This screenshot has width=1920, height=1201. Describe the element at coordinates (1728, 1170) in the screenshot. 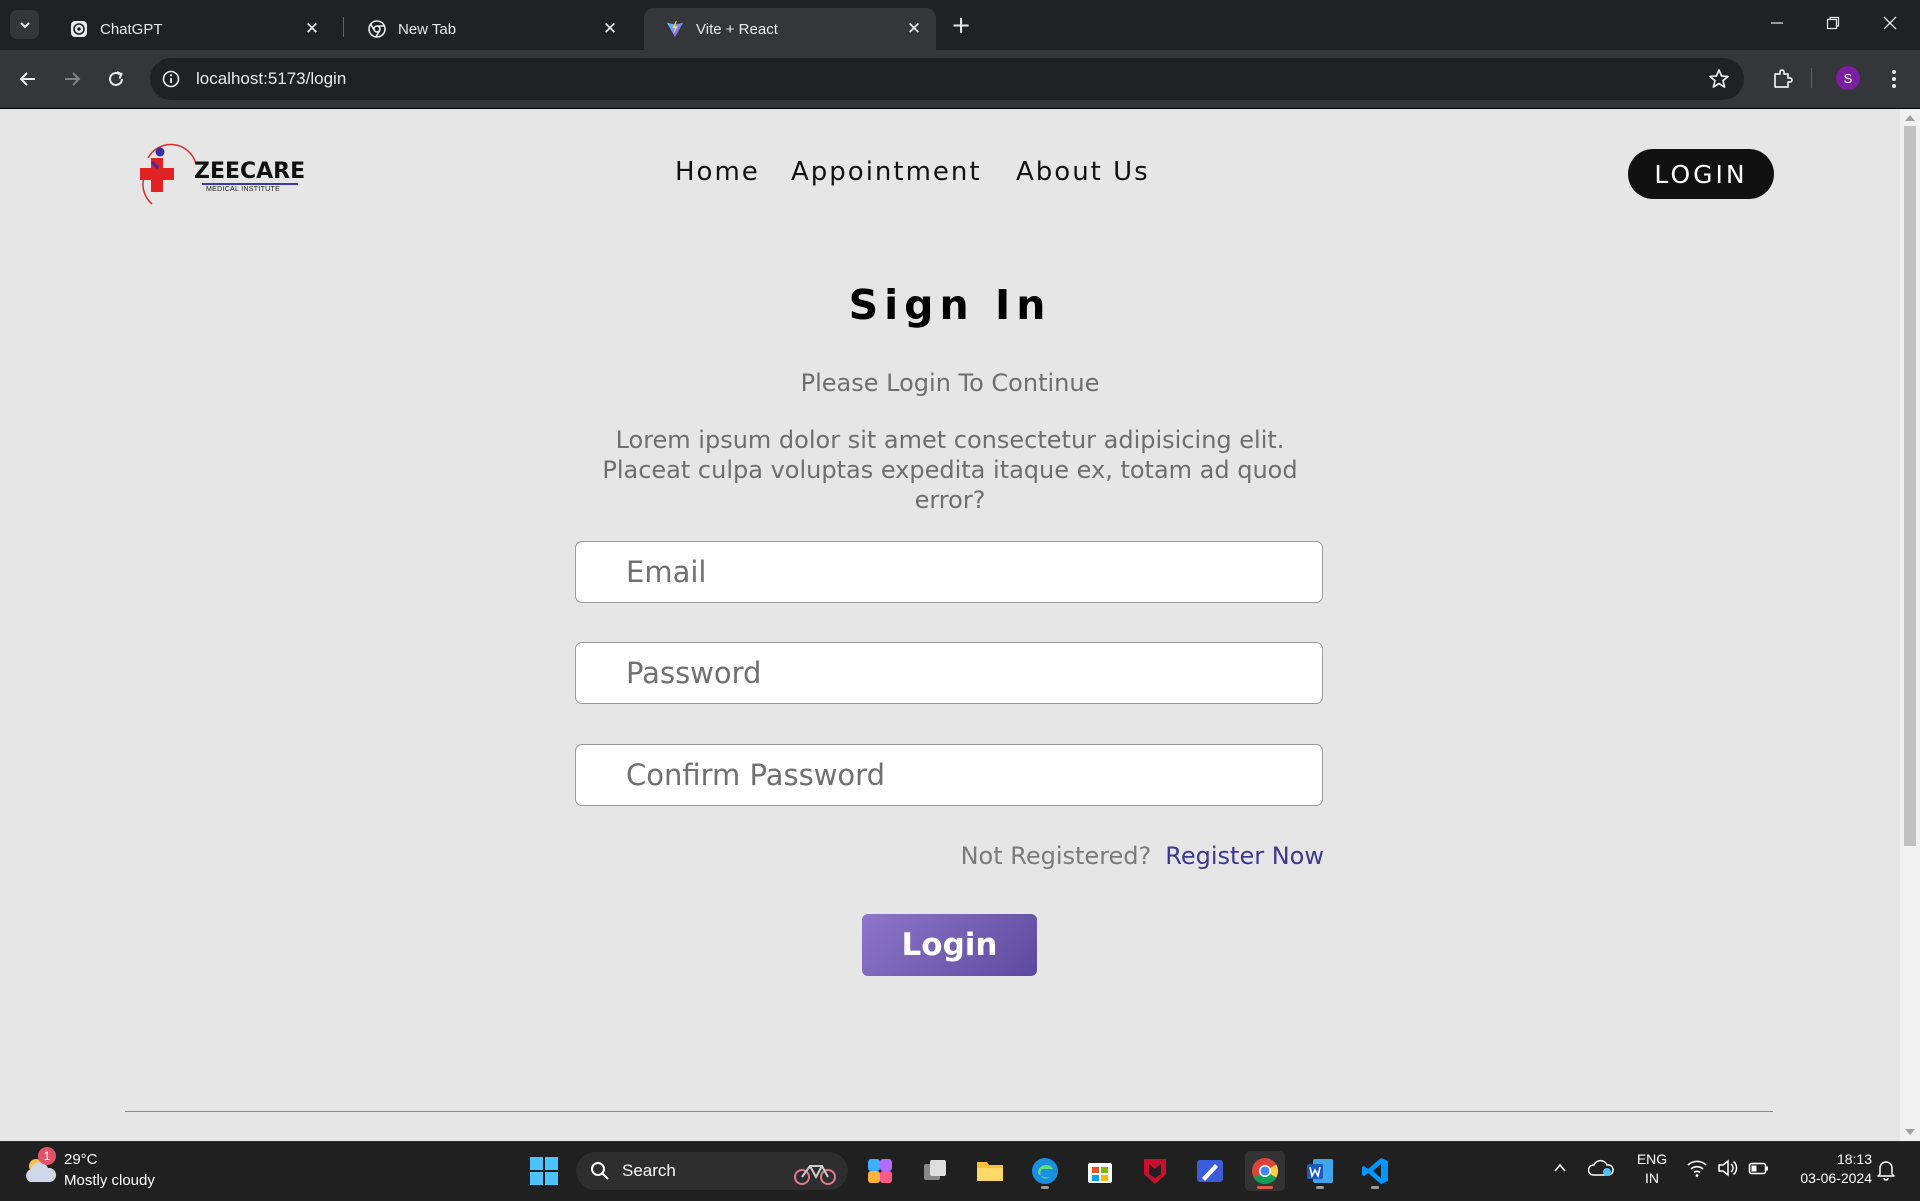

I see `quick-settings` at that location.